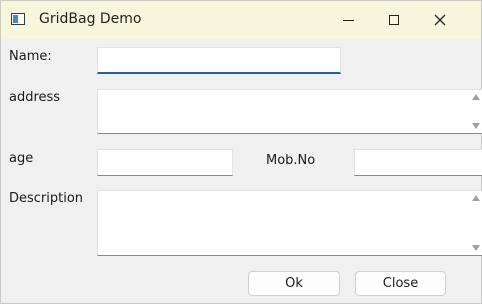 The image size is (482, 304). I want to click on ok-button: Ok, so click(294, 283).